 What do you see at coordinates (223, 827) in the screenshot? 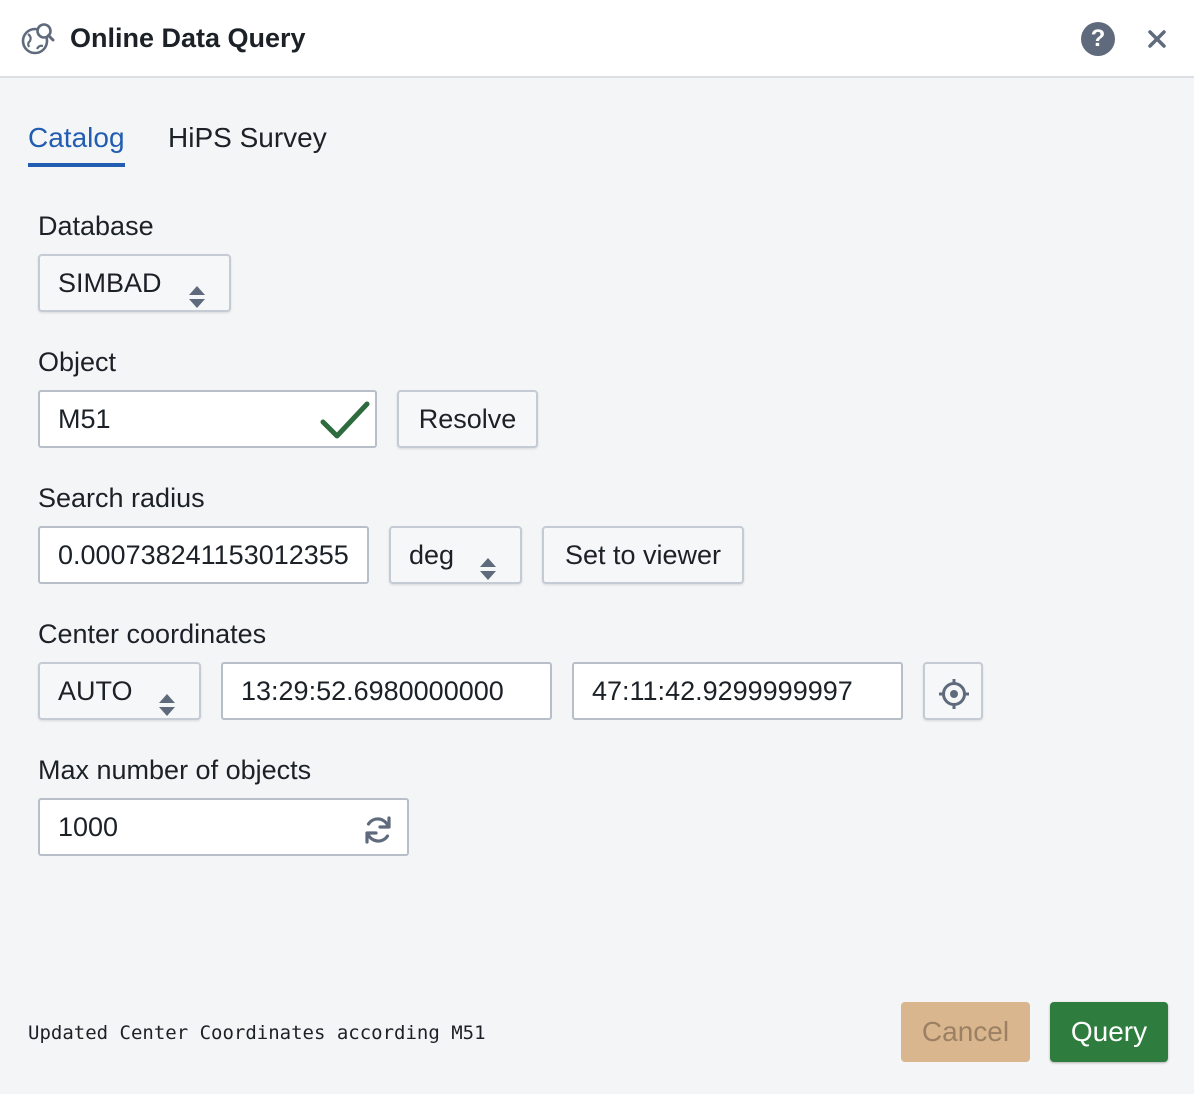
I see `max-objects-input: 1000` at bounding box center [223, 827].